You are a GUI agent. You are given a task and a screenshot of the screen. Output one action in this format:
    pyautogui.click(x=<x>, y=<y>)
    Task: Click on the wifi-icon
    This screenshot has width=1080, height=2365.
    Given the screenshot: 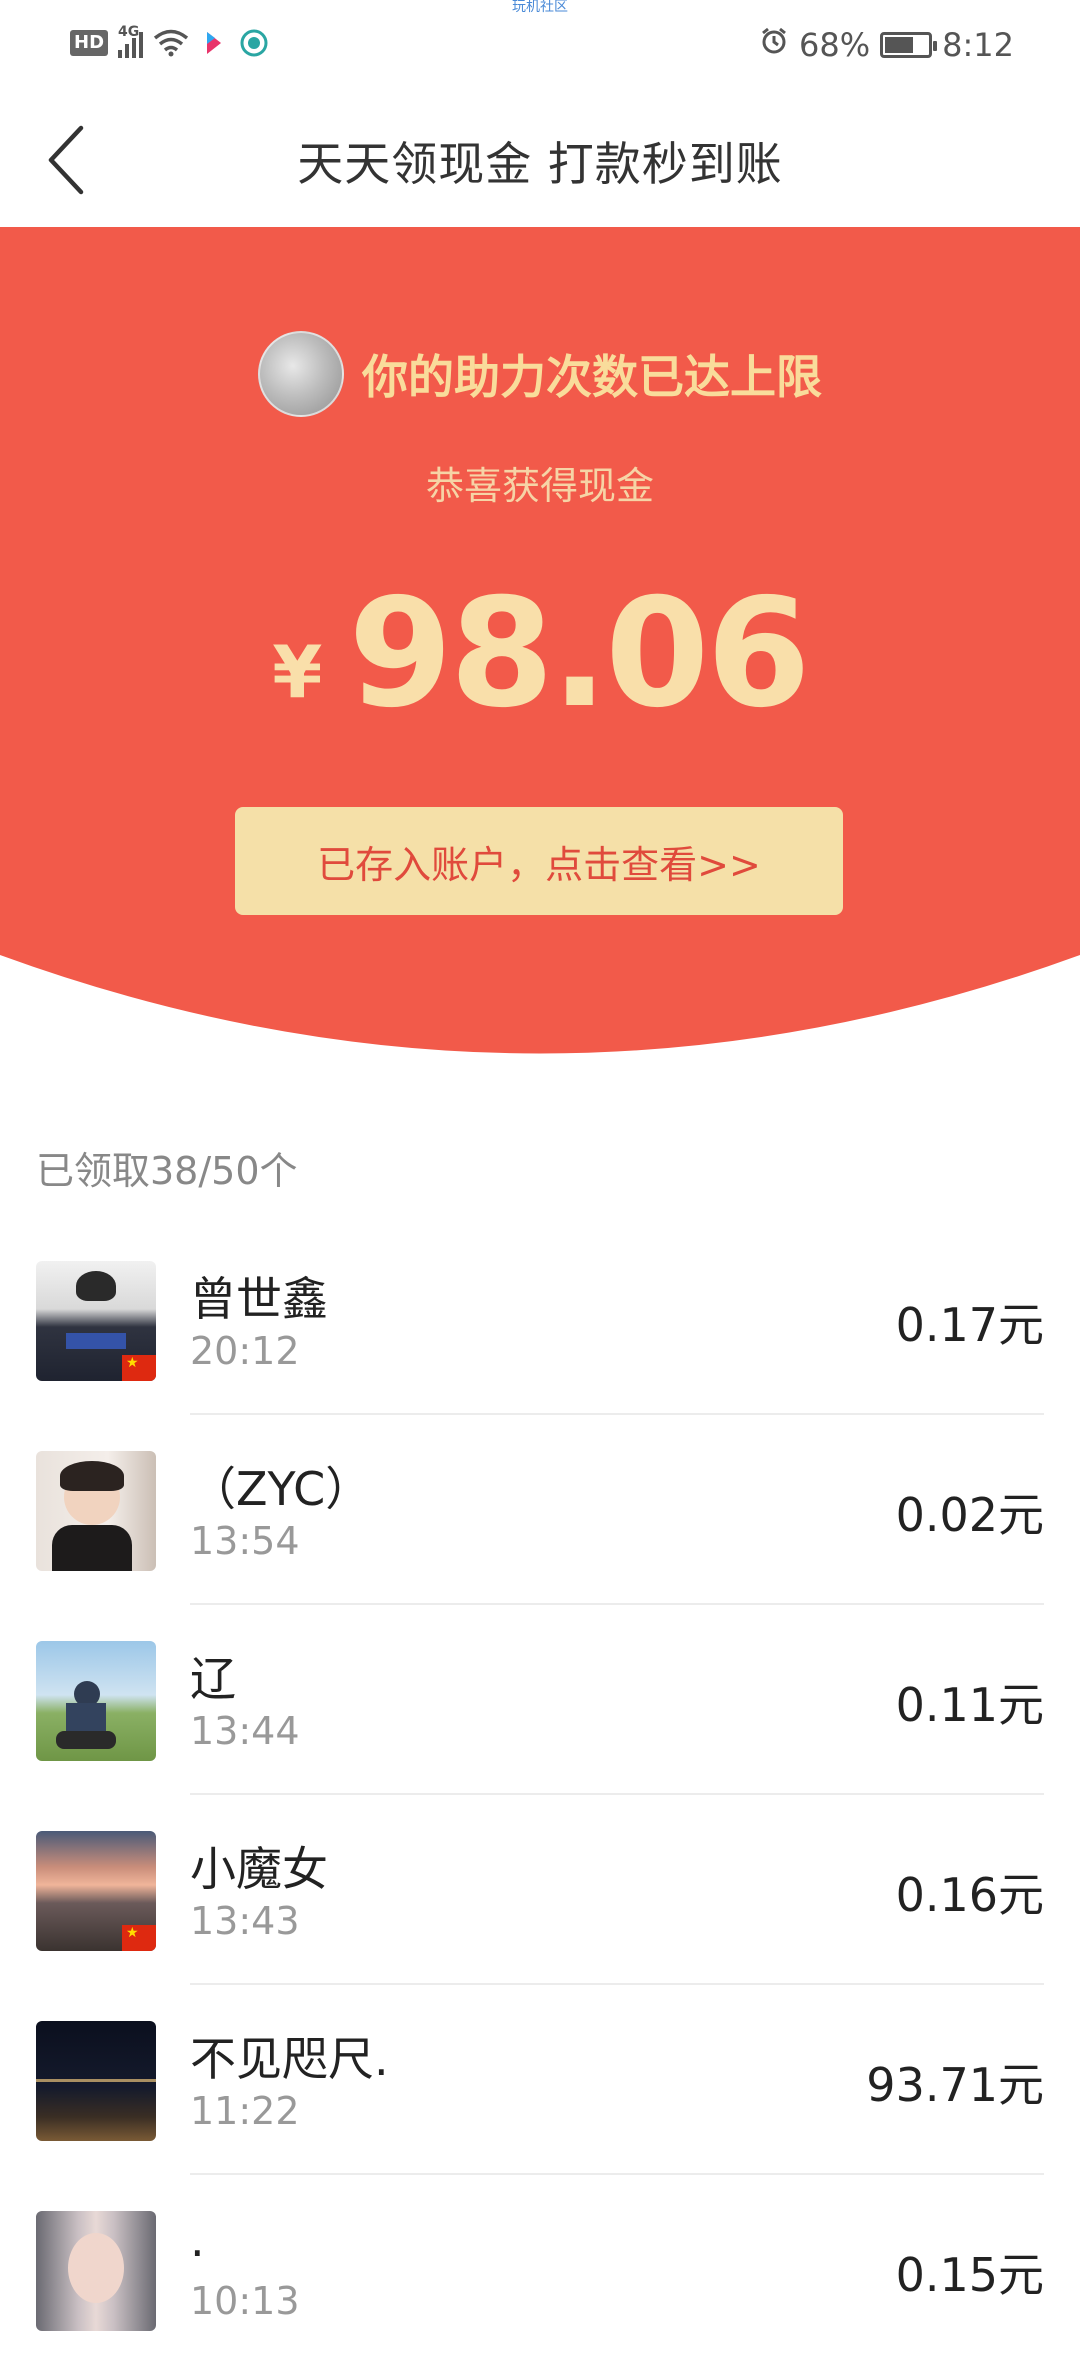 What is the action you would take?
    pyautogui.click(x=171, y=43)
    